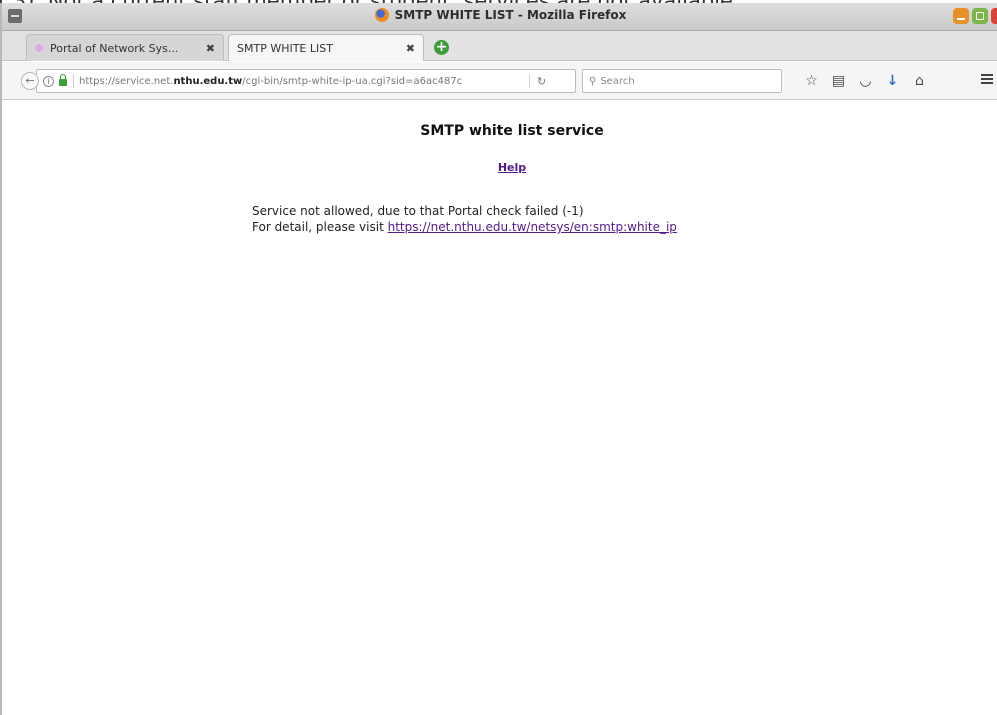  Describe the element at coordinates (961, 16) in the screenshot. I see `minimize-button` at that location.